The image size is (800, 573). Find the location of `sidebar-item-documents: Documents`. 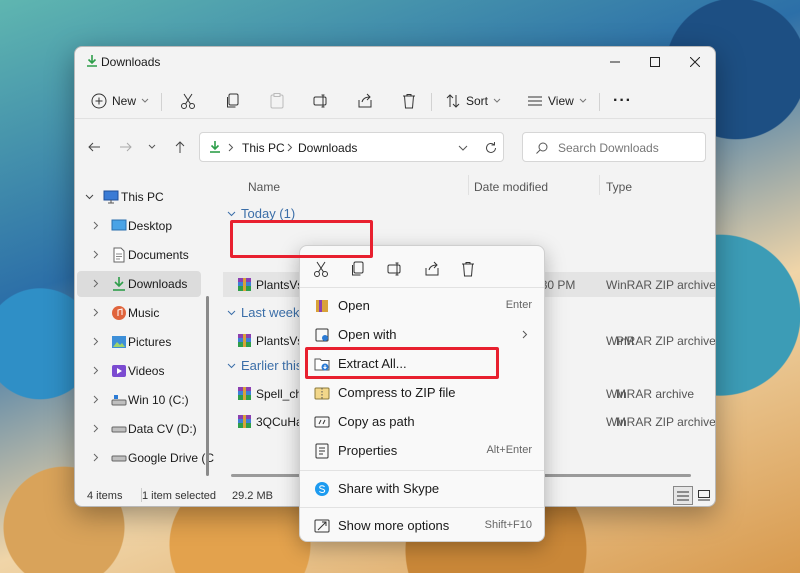

sidebar-item-documents: Documents is located at coordinates (139, 255).